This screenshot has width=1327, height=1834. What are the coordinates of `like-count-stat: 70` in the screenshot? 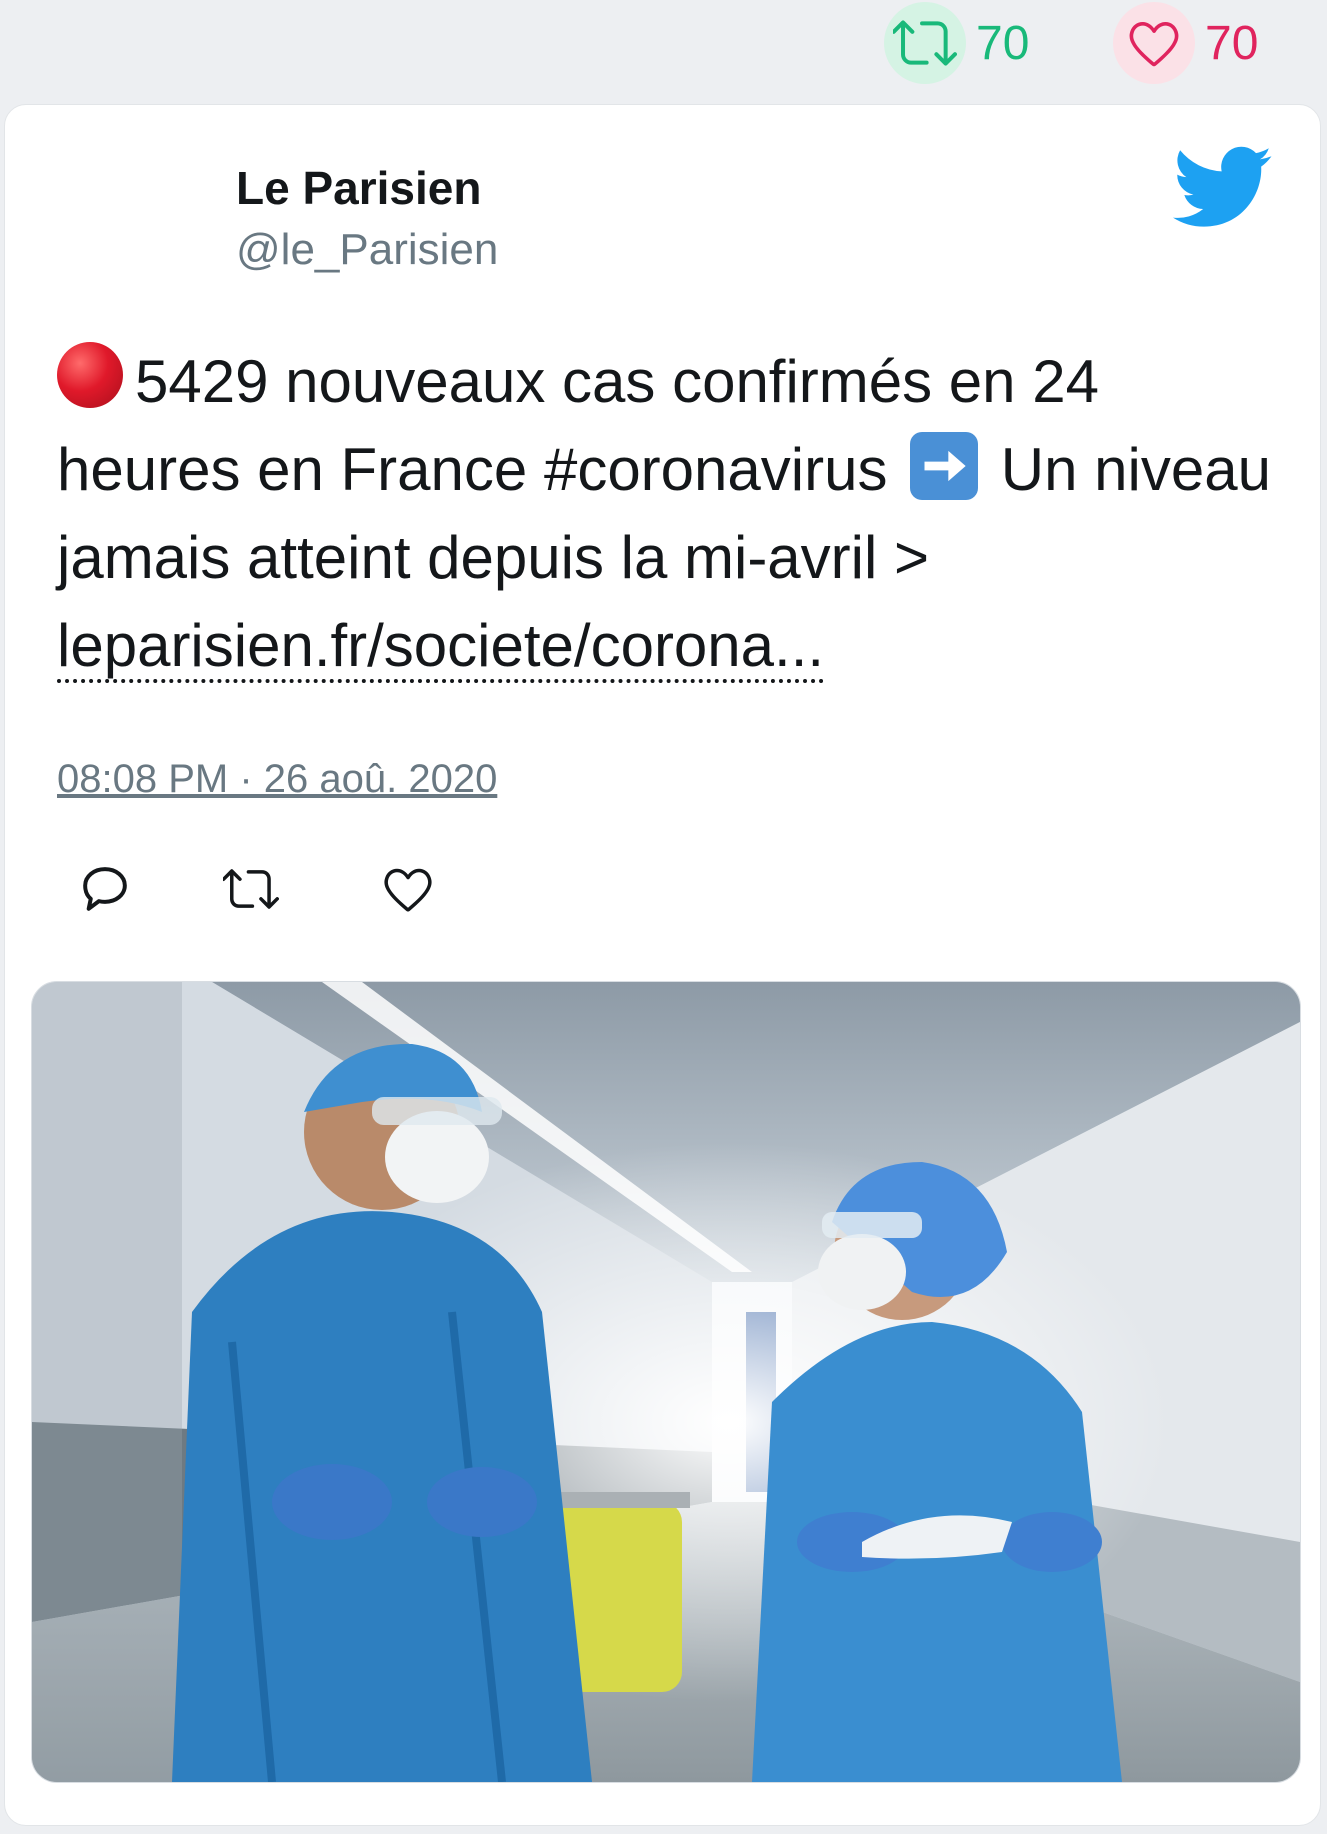 It's located at (1186, 43).